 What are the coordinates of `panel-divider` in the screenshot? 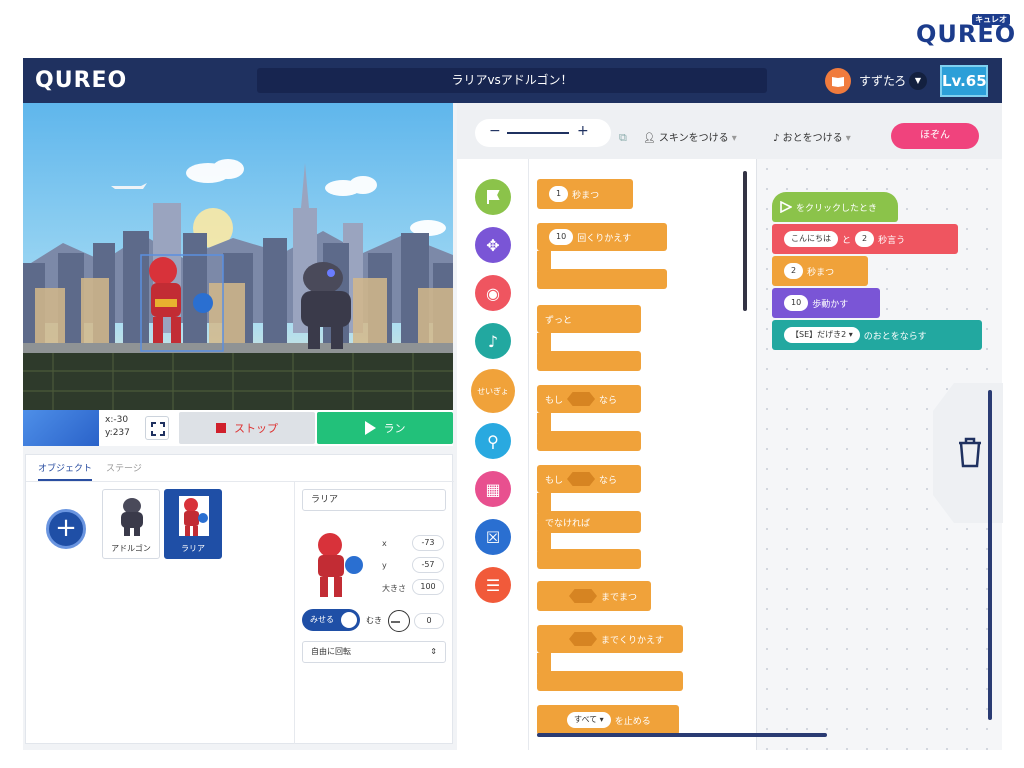 It's located at (294, 613).